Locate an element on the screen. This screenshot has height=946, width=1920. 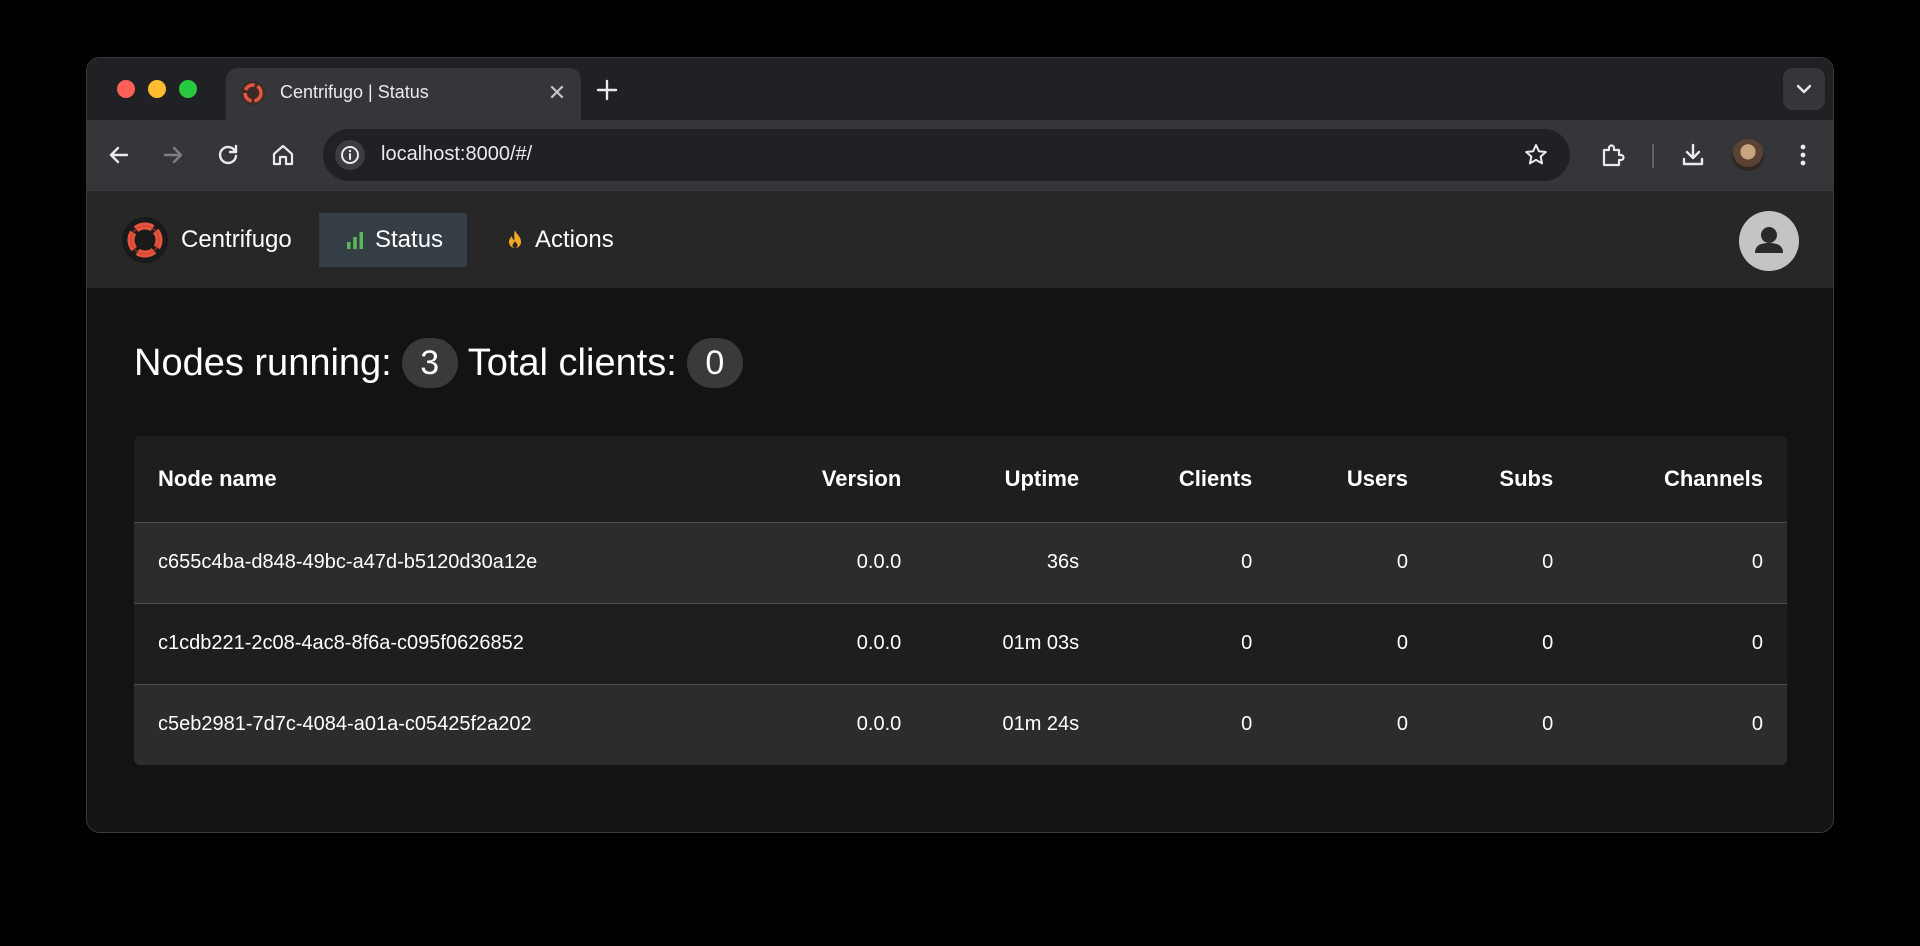
minimize-window-button is located at coordinates (157, 89).